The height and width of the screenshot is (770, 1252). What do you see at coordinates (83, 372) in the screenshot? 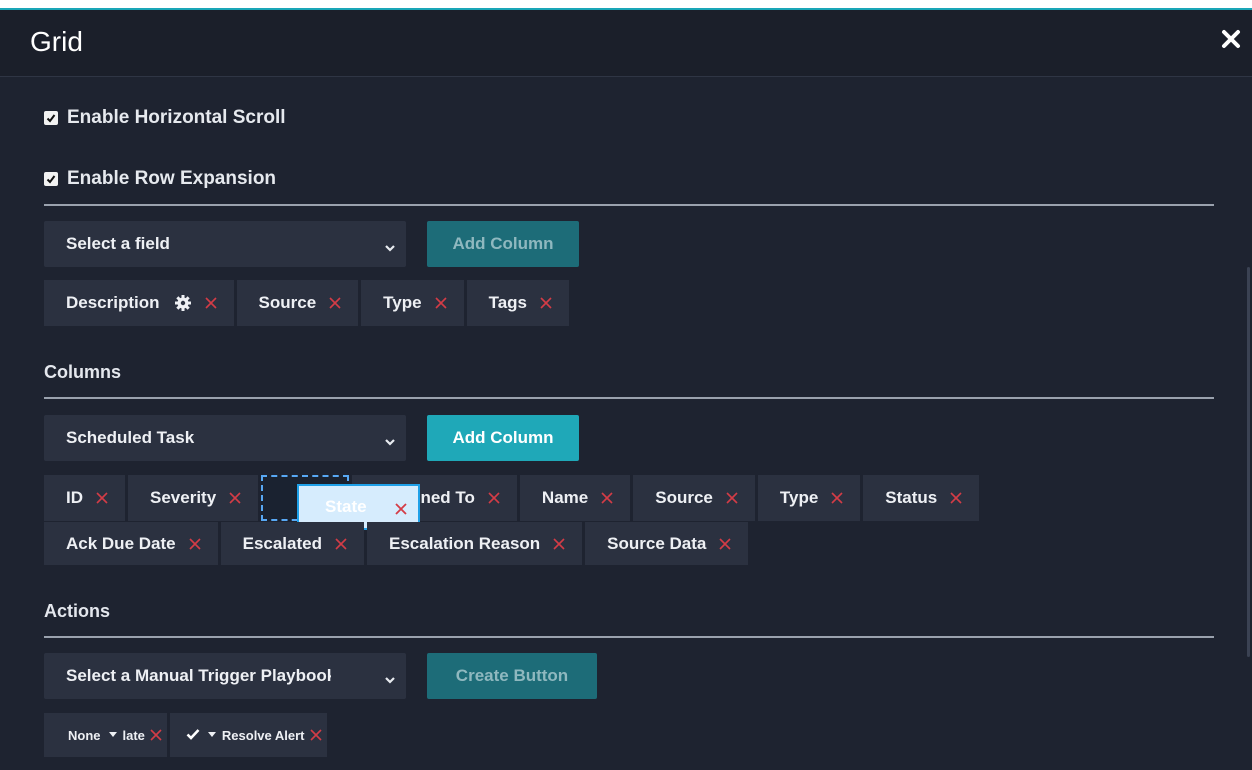
I see `columns-heading: Columns` at bounding box center [83, 372].